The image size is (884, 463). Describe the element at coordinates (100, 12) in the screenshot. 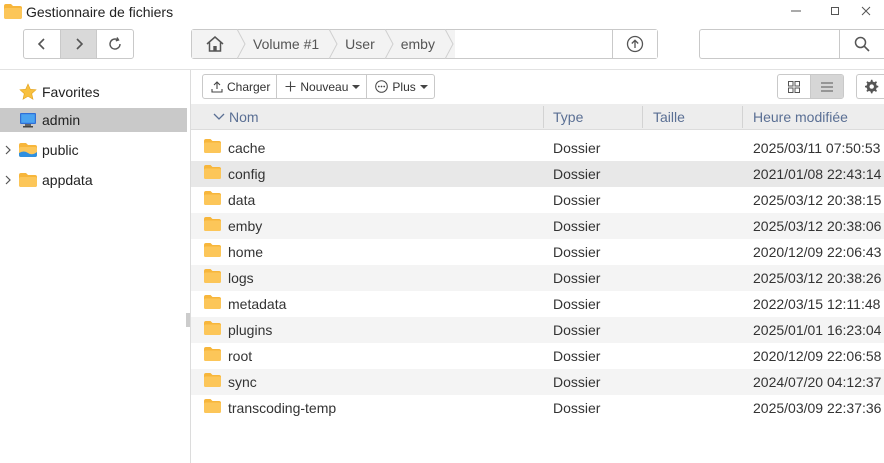

I see `window-title: Gestionnaire de fichiers` at that location.